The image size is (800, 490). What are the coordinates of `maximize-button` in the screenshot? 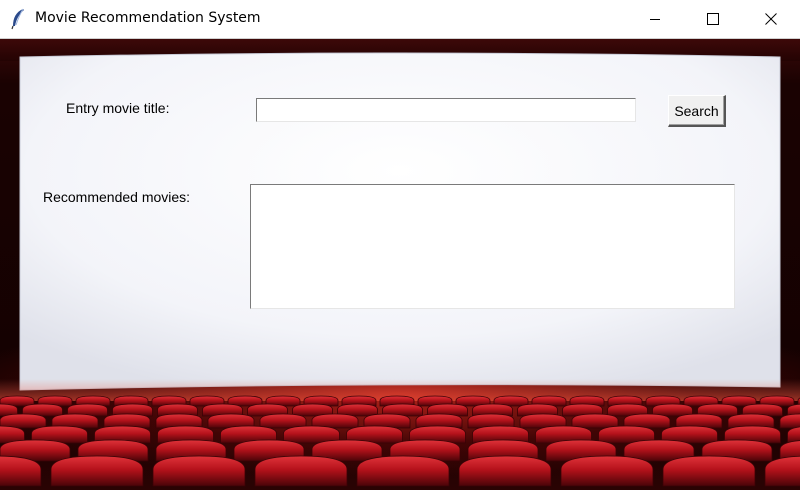 It's located at (713, 19).